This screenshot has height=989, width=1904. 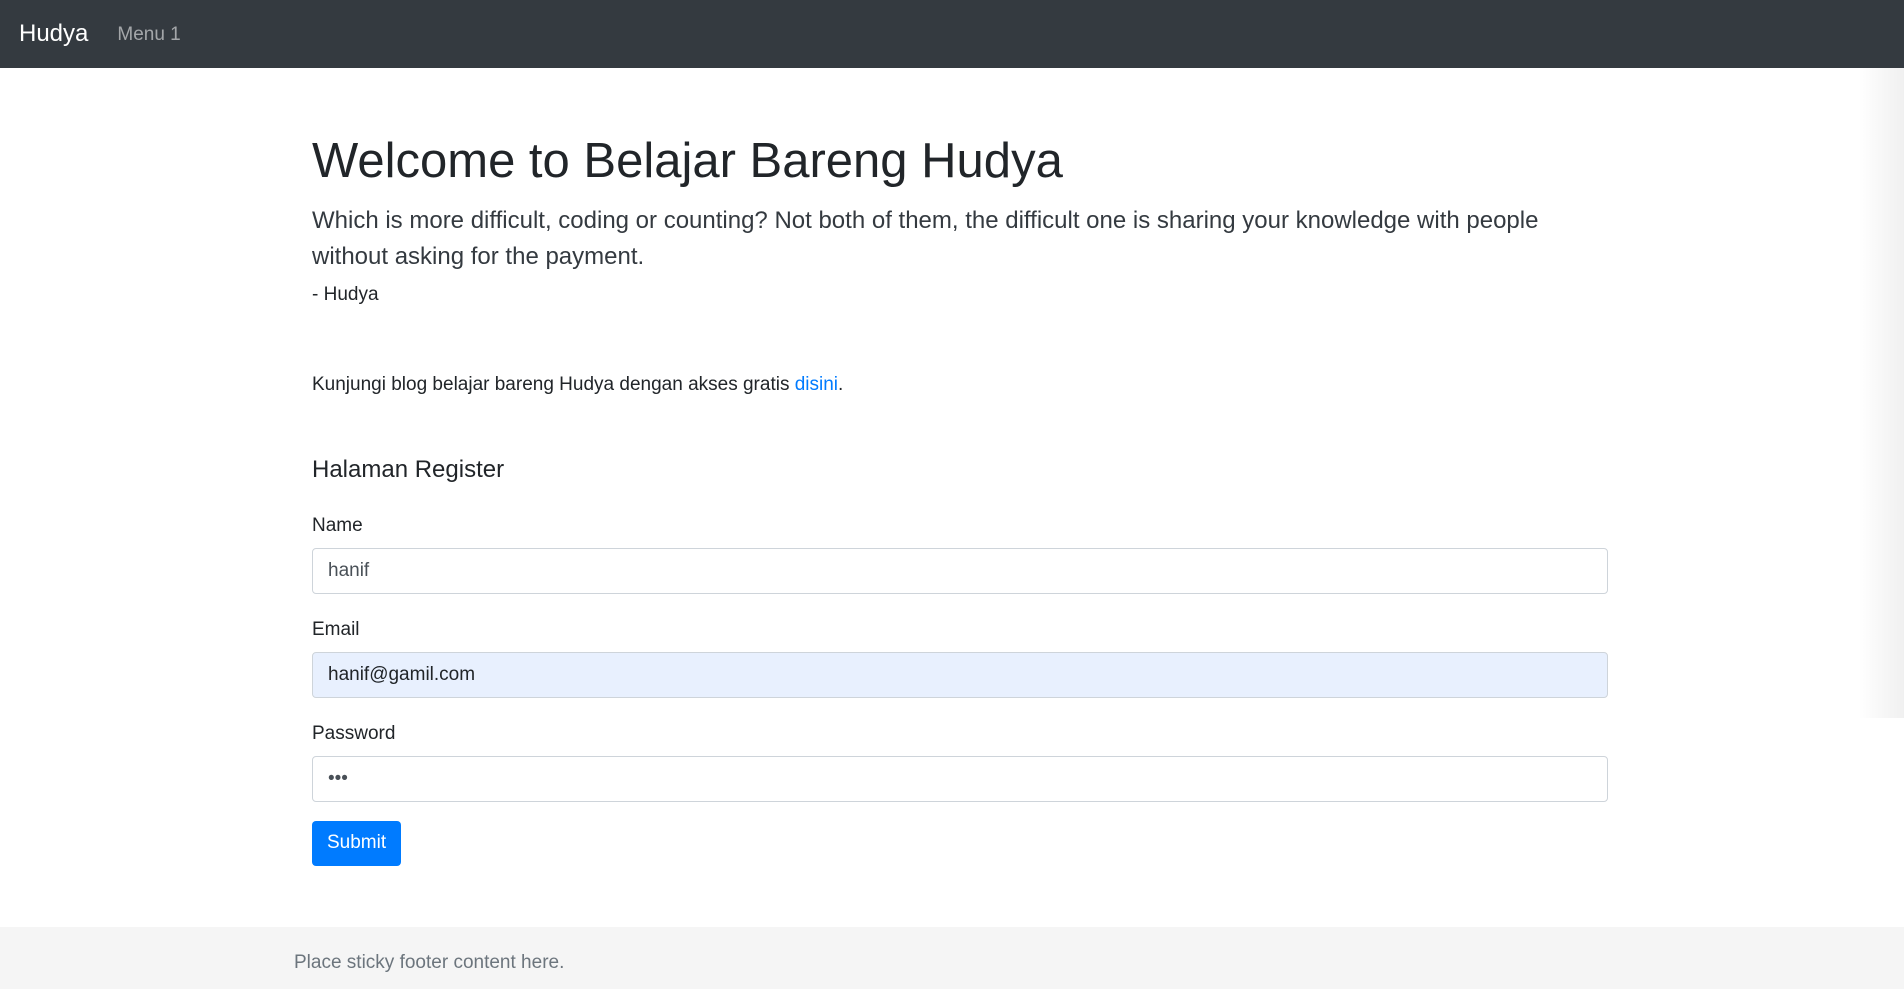 I want to click on submit-button: Submit, so click(x=357, y=843).